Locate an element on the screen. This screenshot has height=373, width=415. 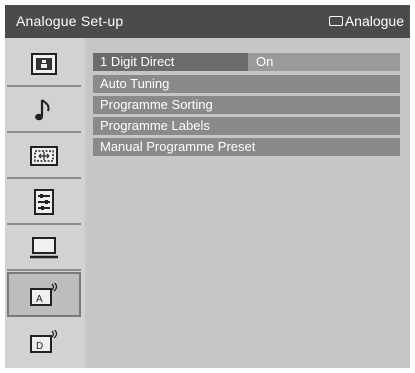
music-note-icon is located at coordinates (42, 109).